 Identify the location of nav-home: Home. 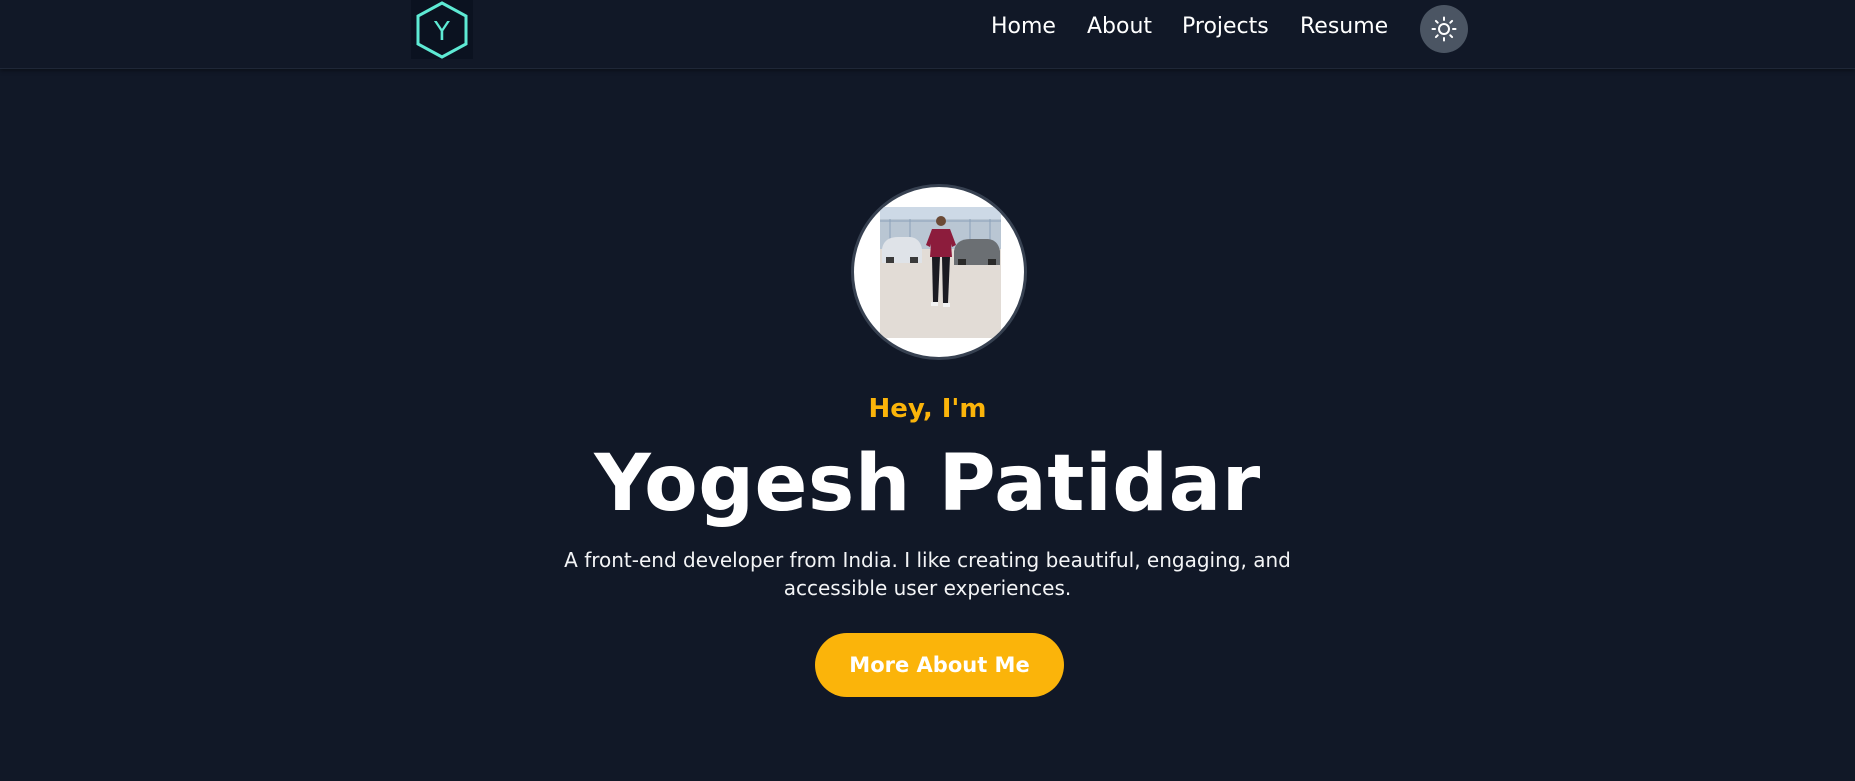
(1023, 26).